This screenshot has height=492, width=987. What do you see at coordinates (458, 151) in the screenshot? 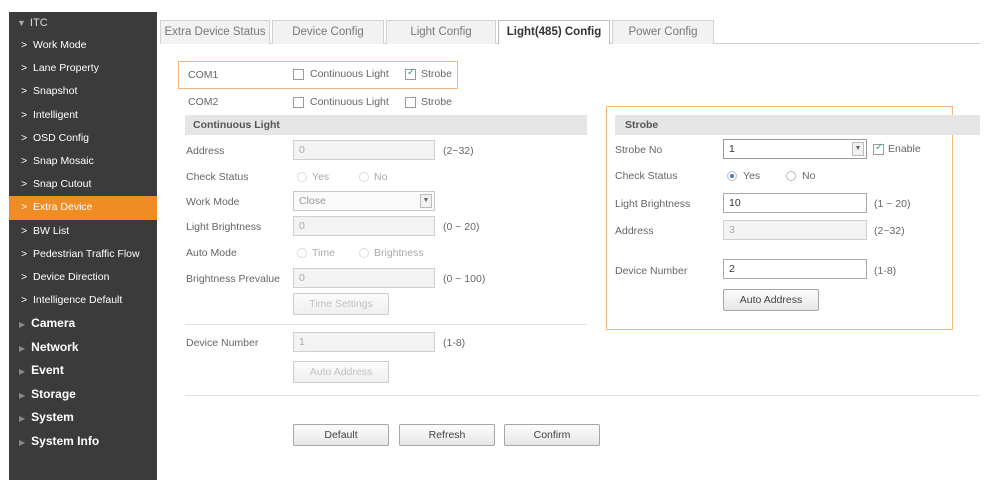
I see `continuous-address-range: (2~32)` at bounding box center [458, 151].